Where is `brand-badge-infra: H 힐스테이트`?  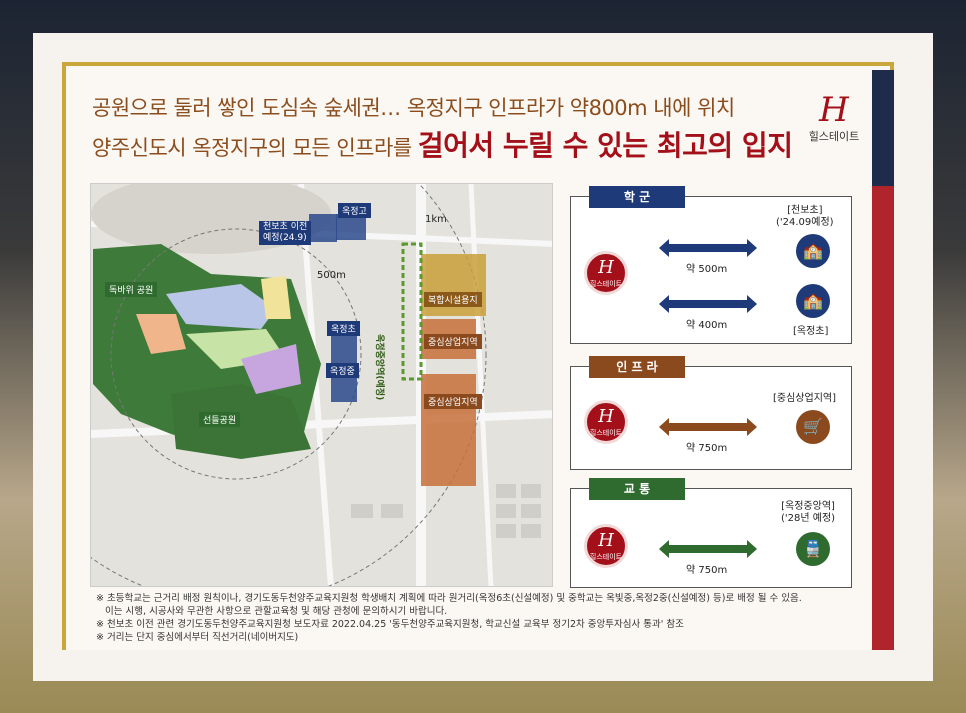 brand-badge-infra: H 힐스테이트 is located at coordinates (606, 422).